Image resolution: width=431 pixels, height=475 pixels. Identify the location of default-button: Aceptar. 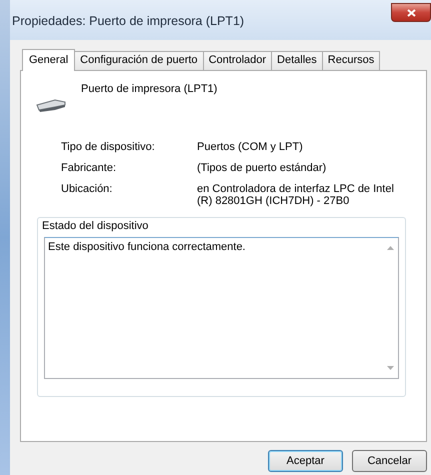
(305, 461).